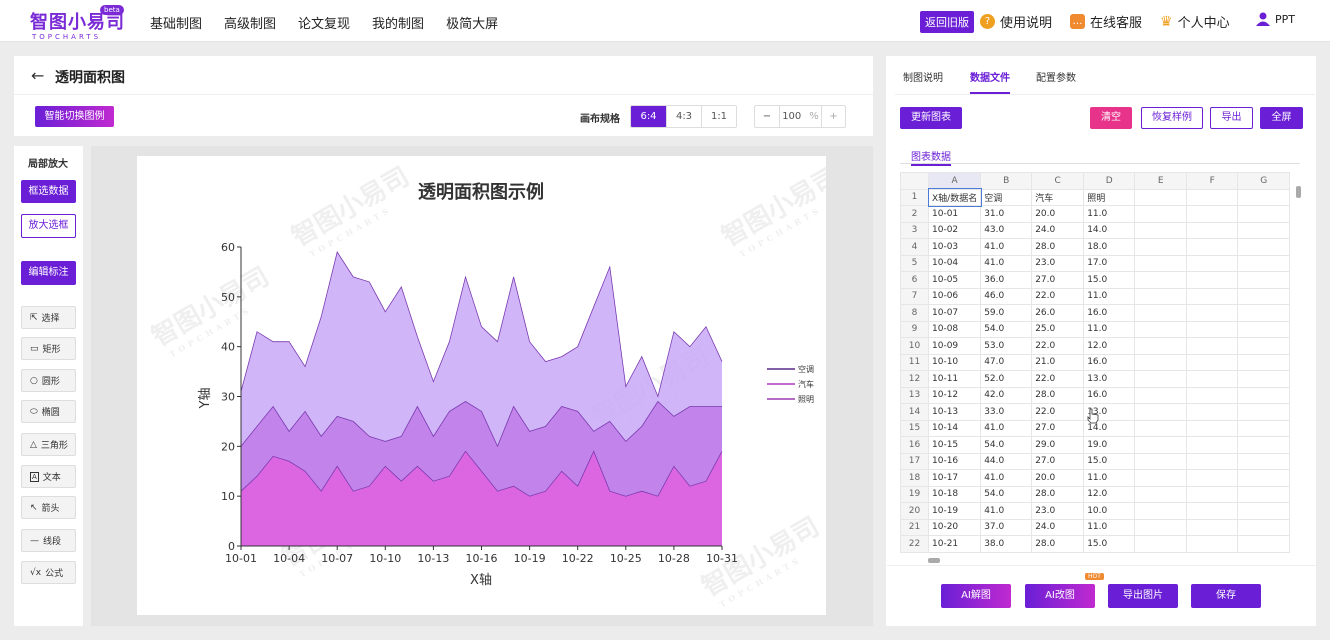 This screenshot has width=1330, height=640. Describe the element at coordinates (1109, 230) in the screenshot. I see `table-cell: 14.0` at that location.